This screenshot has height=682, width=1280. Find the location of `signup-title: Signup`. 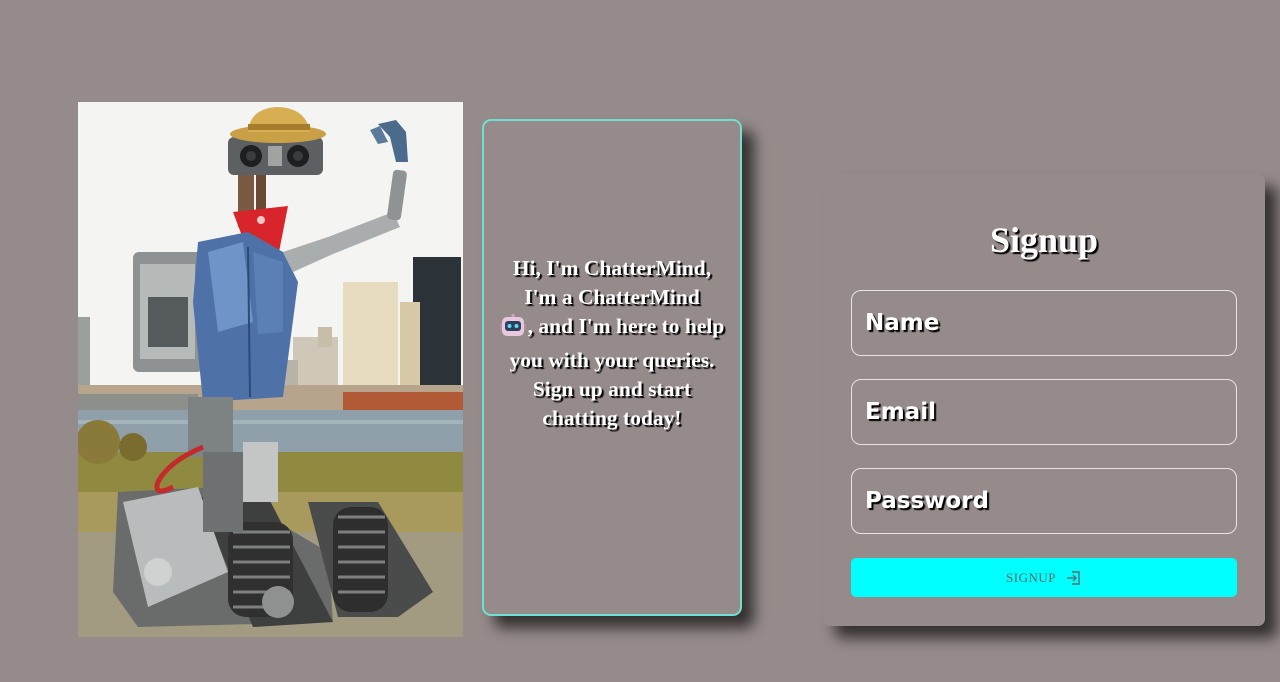

signup-title: Signup is located at coordinates (1044, 240).